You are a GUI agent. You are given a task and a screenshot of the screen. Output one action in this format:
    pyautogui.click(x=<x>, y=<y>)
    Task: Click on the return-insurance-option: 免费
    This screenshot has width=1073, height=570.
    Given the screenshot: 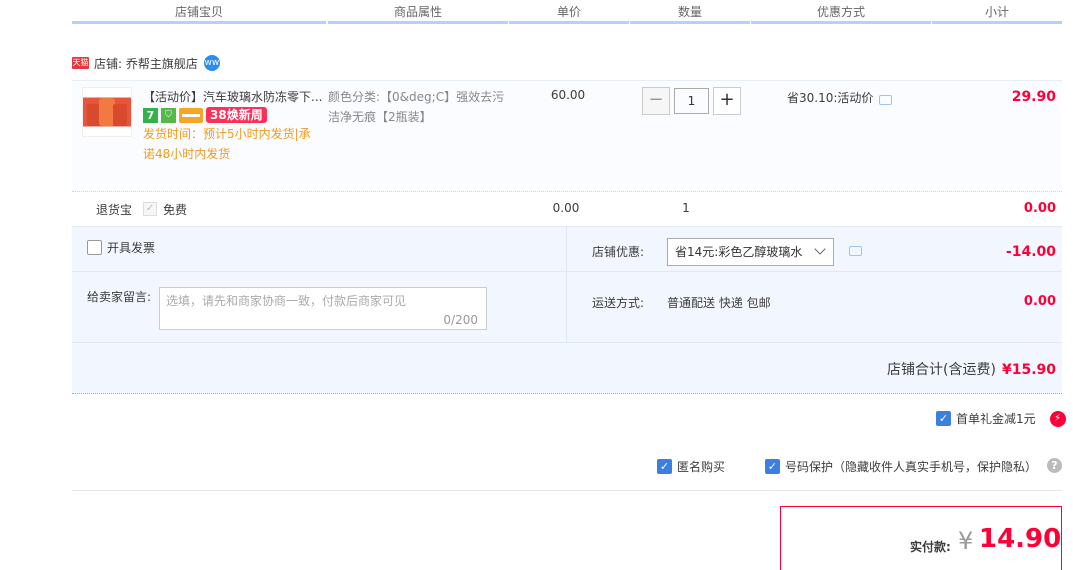 What is the action you would take?
    pyautogui.click(x=175, y=210)
    